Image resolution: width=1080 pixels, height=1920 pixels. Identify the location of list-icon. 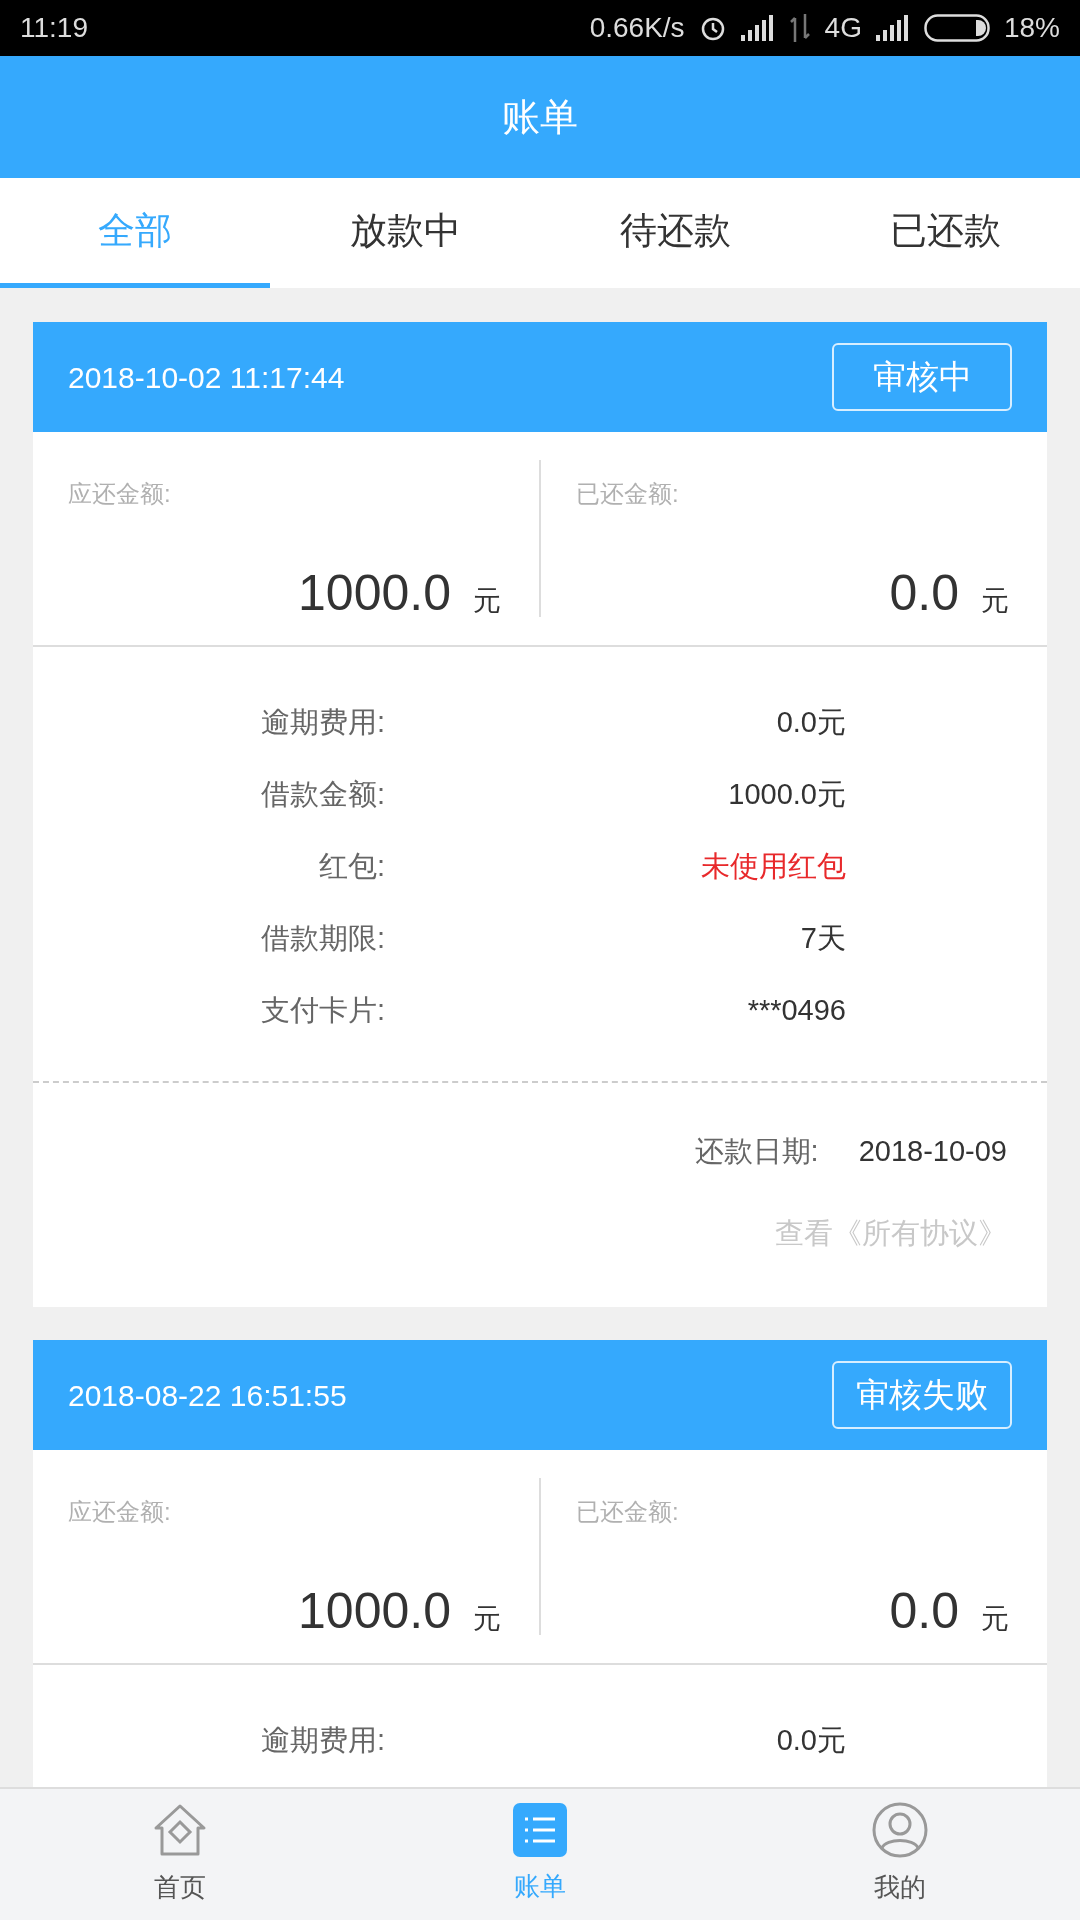
(540, 1830).